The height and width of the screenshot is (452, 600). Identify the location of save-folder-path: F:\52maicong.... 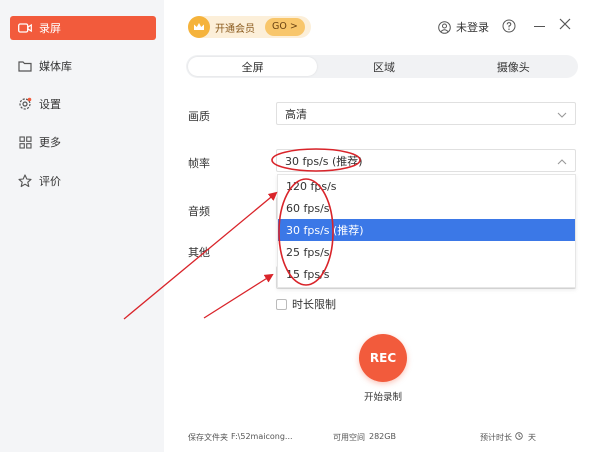
(262, 436).